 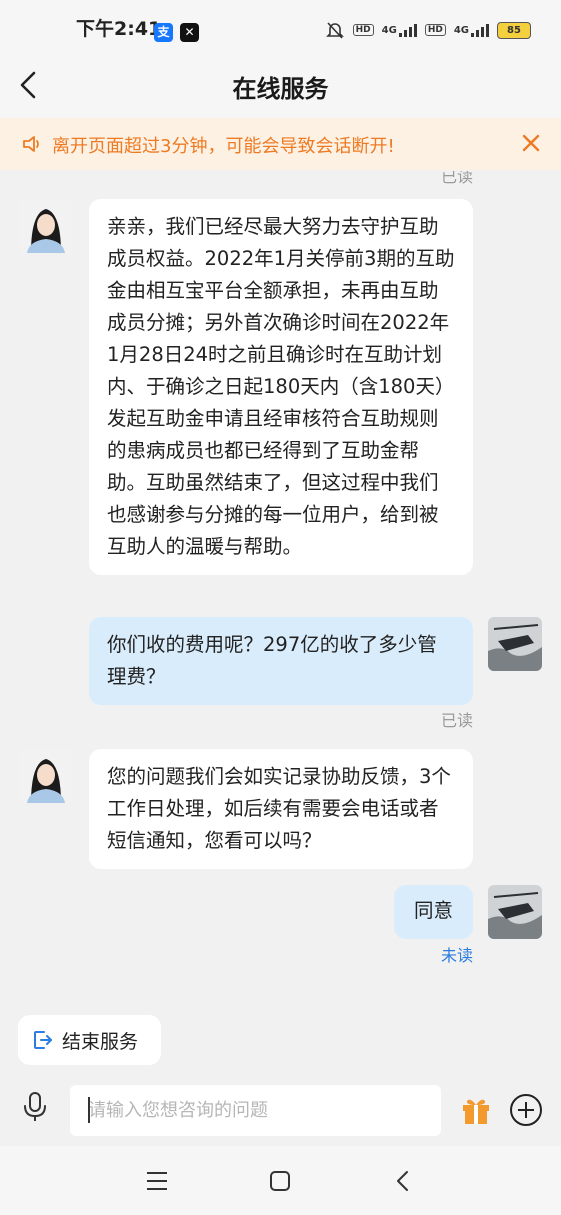 I want to click on message-bubble: 你们收的费用呢？297亿的收了多少管理费？, so click(x=281, y=661).